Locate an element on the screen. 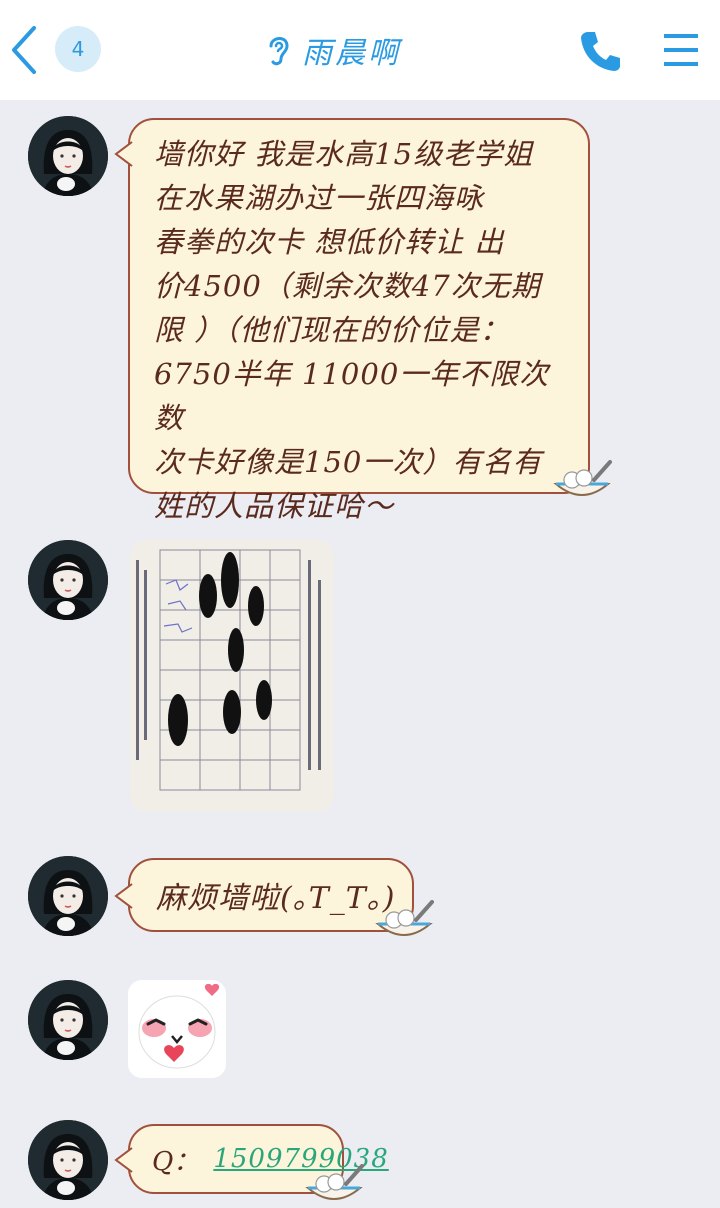 This screenshot has height=1208, width=720. contract-photo is located at coordinates (232, 676).